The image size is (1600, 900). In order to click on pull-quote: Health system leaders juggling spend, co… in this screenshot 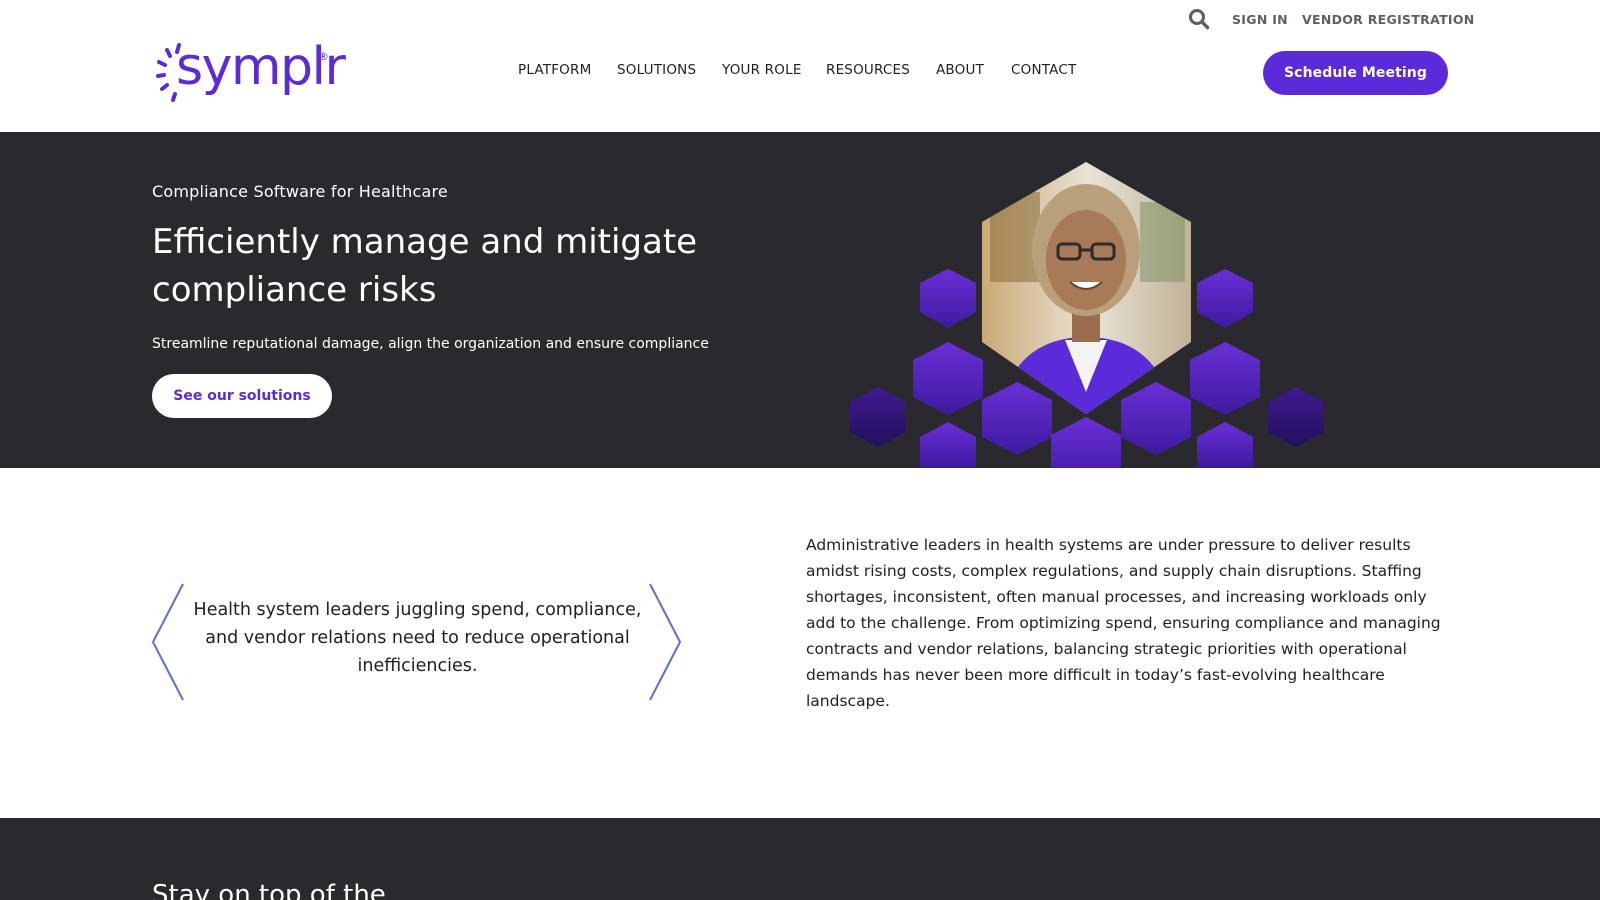, I will do `click(417, 643)`.